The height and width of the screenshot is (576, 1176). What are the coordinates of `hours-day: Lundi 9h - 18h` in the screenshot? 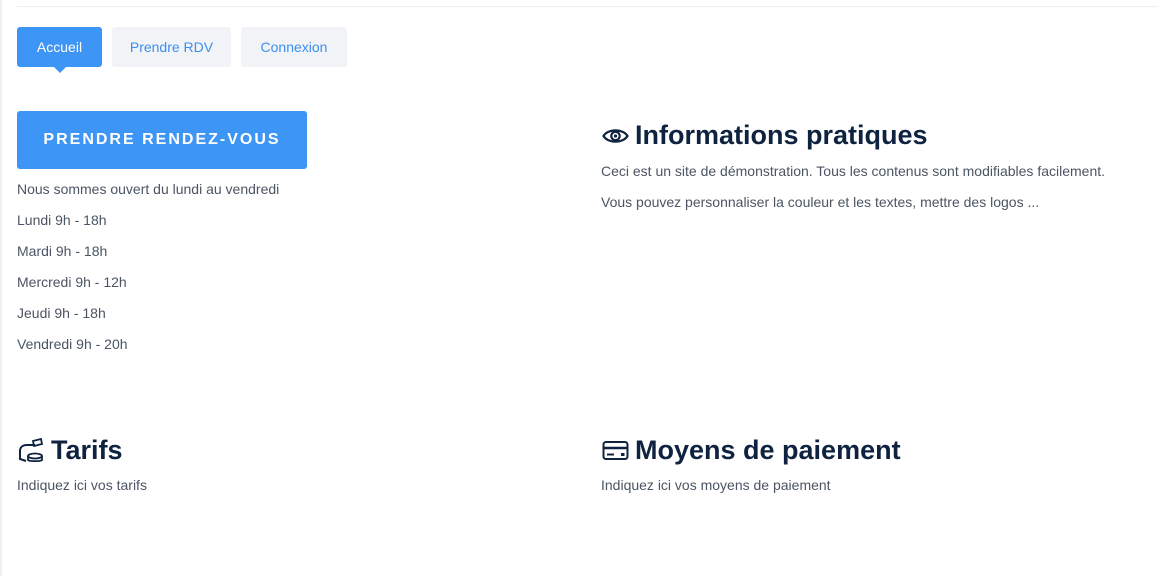 It's located at (62, 220).